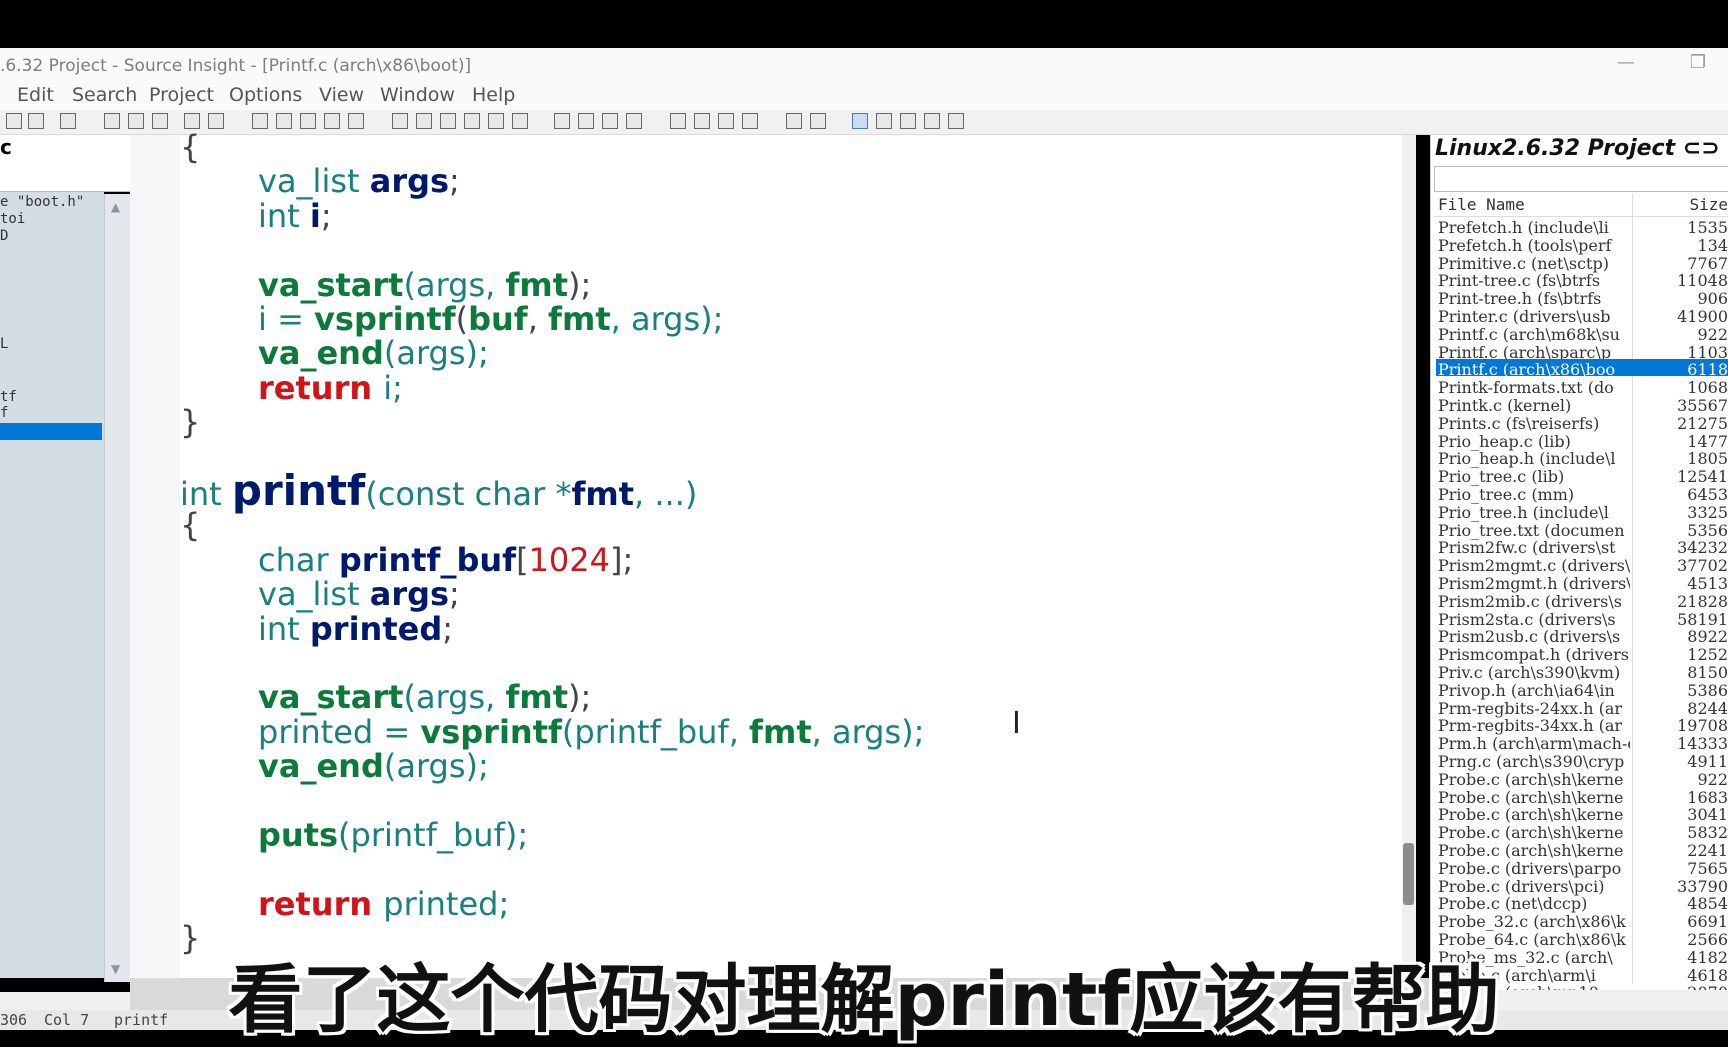  Describe the element at coordinates (6, 147) in the screenshot. I see `symbol-panel-title: c` at that location.